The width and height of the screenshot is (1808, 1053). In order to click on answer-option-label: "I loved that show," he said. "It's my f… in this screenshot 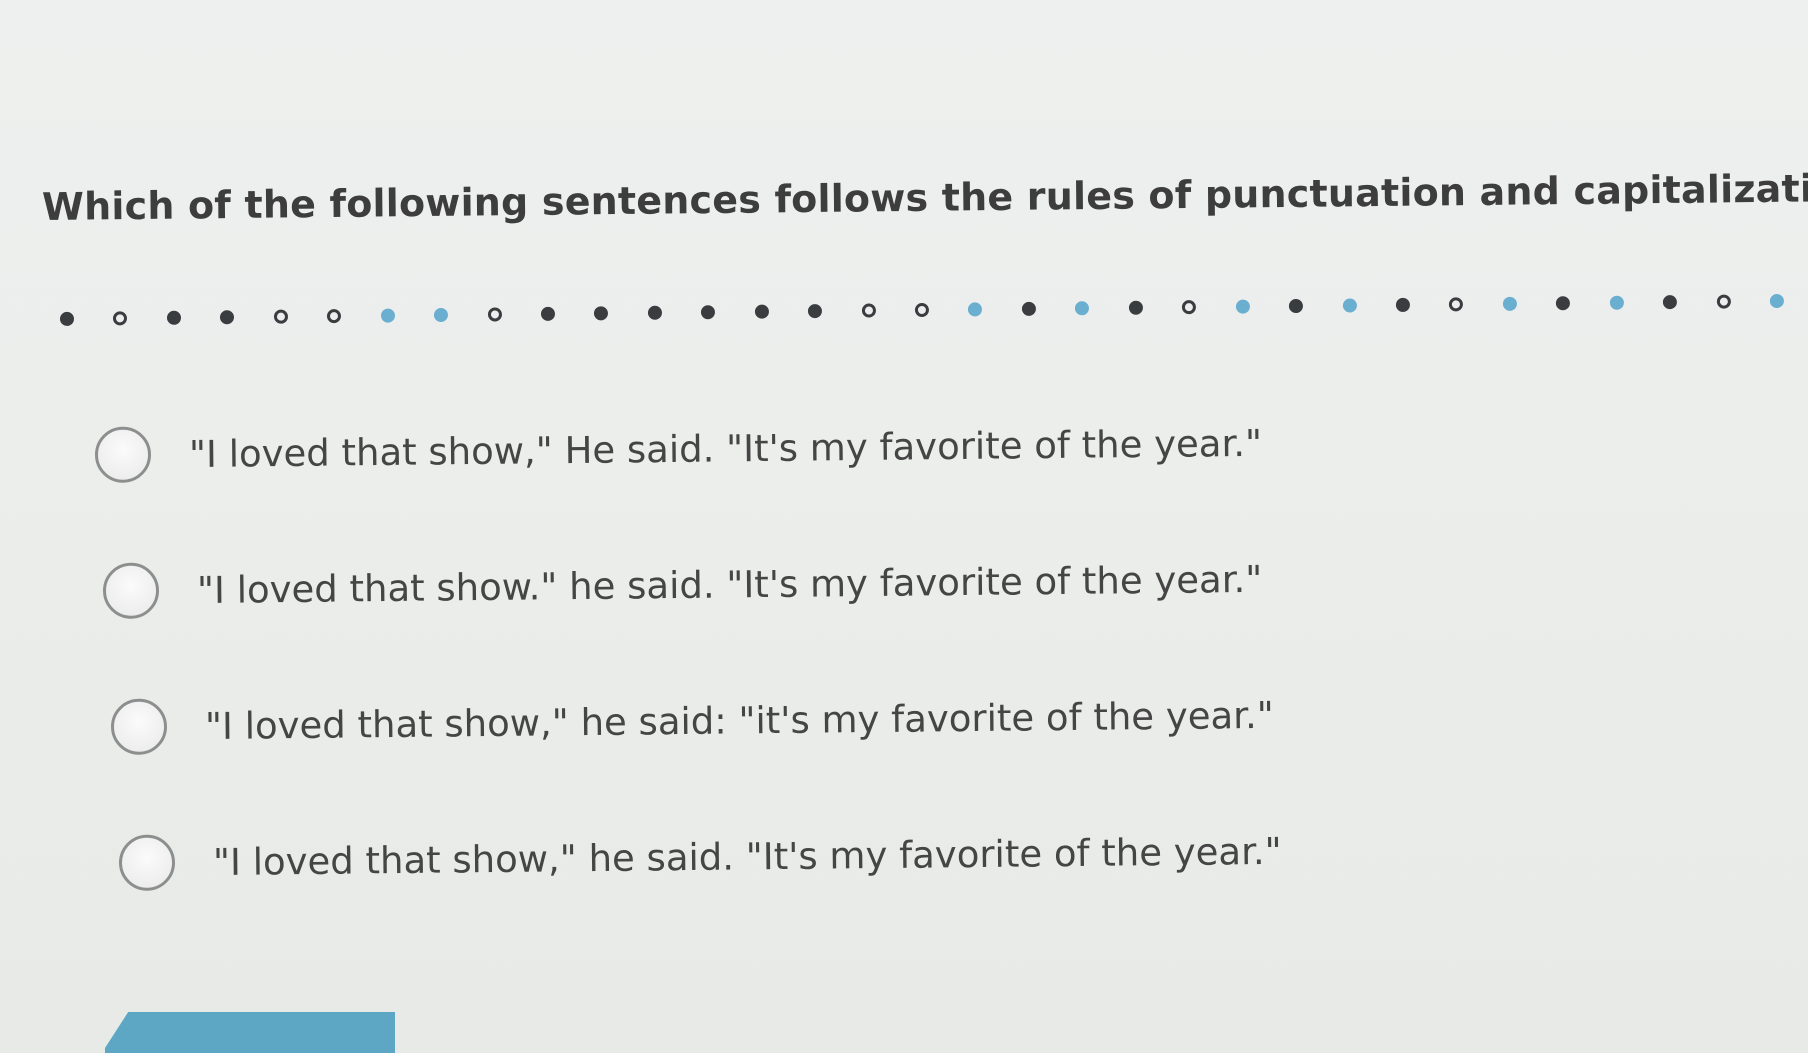, I will do `click(747, 856)`.